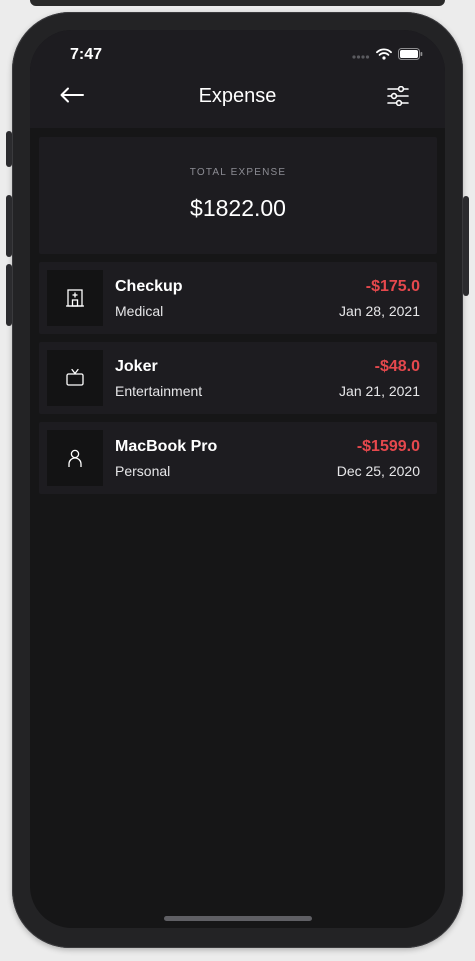 Image resolution: width=475 pixels, height=961 pixels. What do you see at coordinates (397, 366) in the screenshot?
I see `transaction-amount: -$48.0` at bounding box center [397, 366].